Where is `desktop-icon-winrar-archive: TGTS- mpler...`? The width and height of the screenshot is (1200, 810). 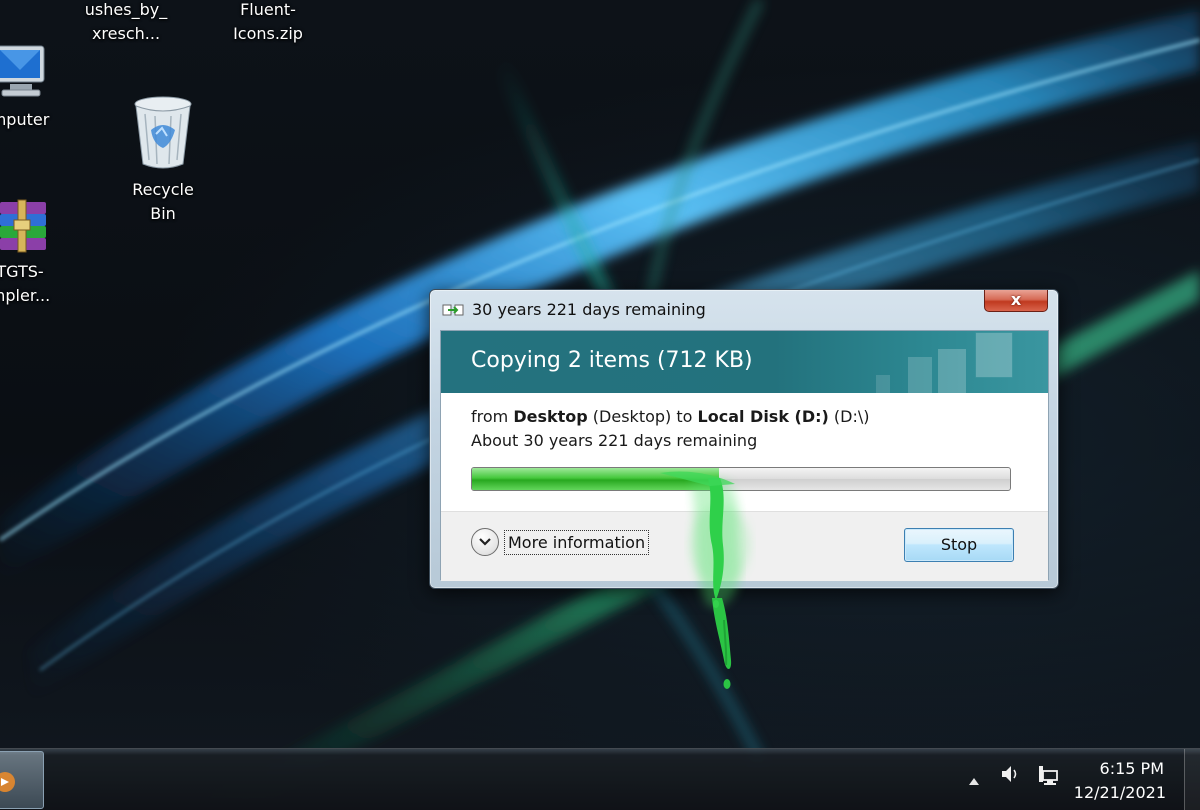 desktop-icon-winrar-archive: TGTS- mpler... is located at coordinates (35, 253).